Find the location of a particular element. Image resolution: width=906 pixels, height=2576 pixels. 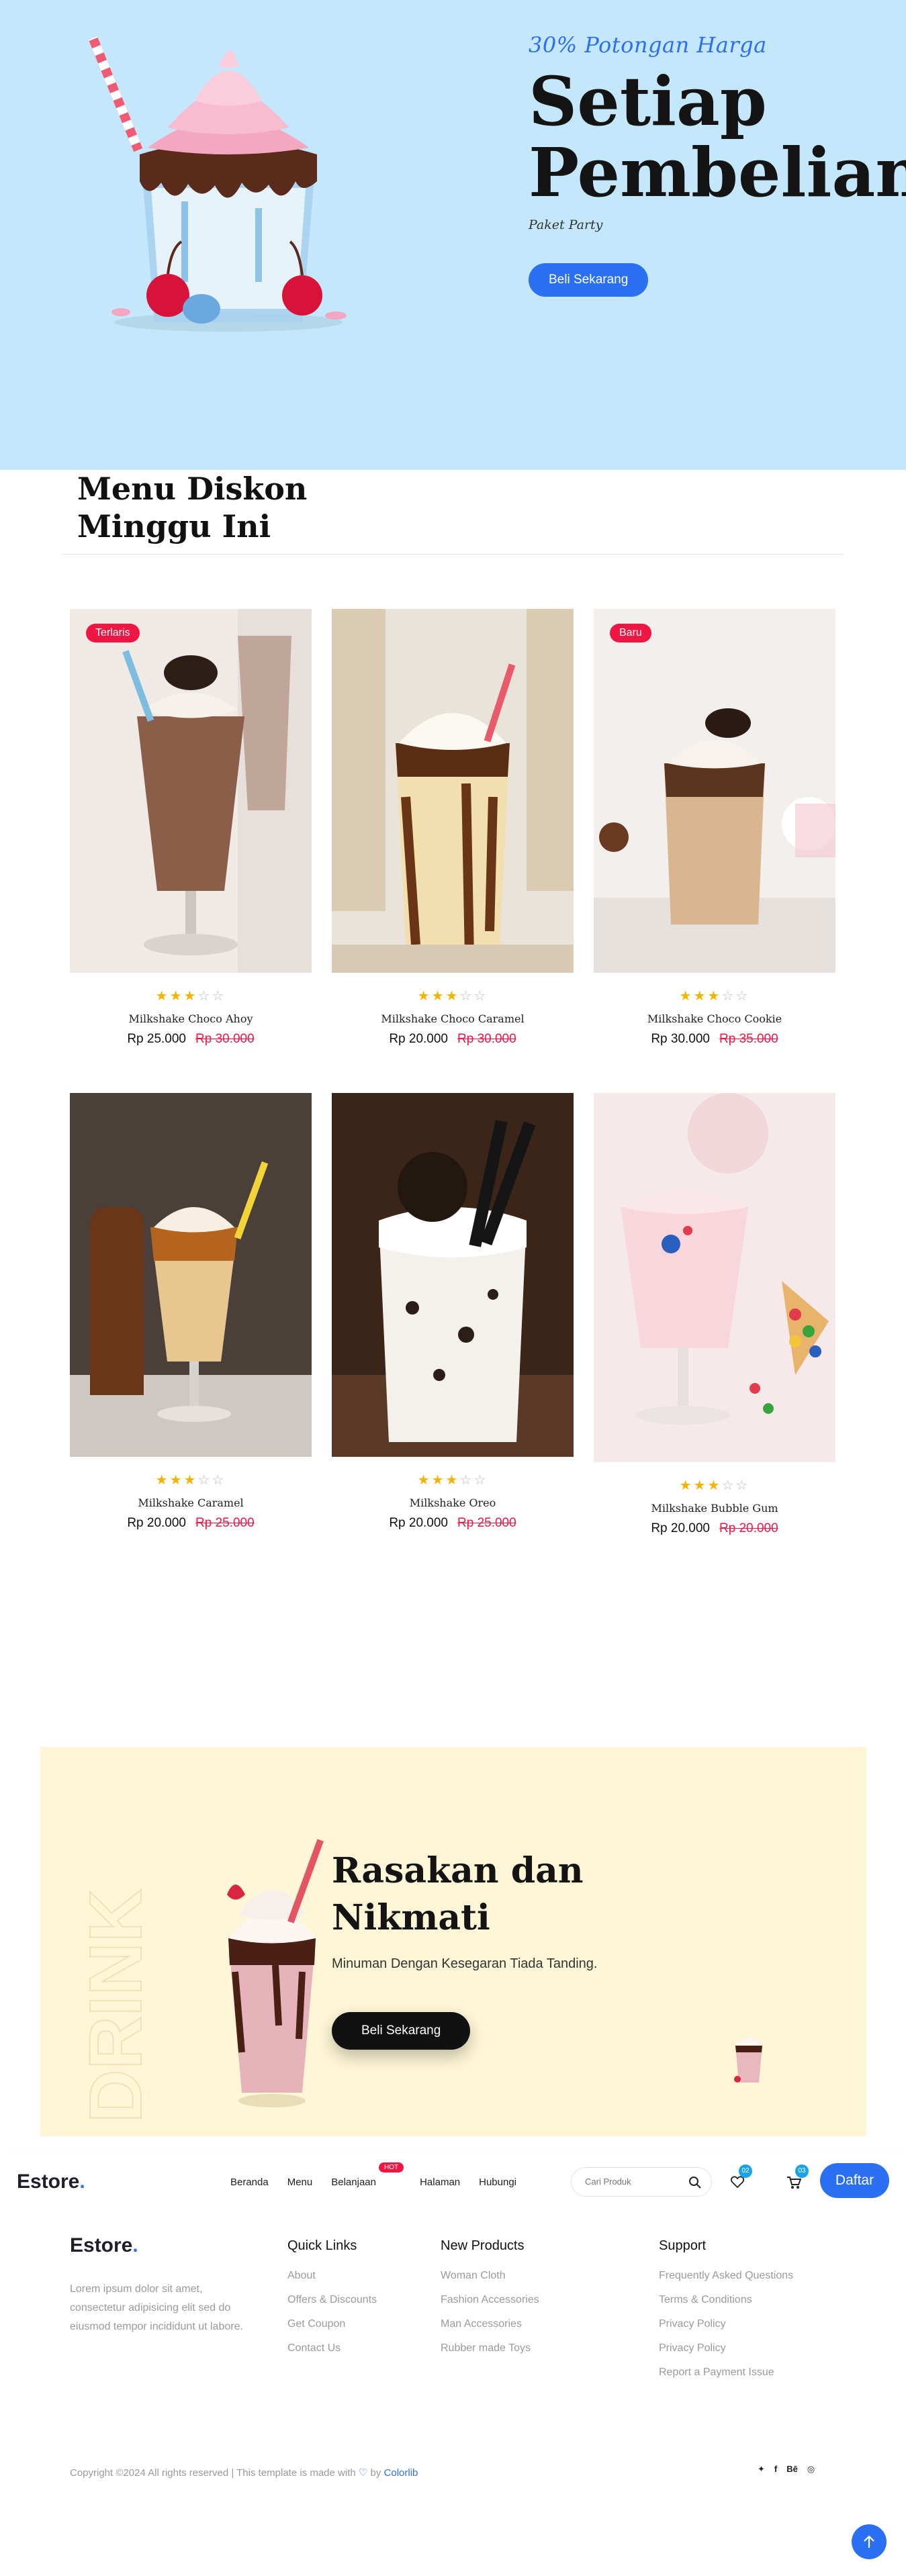

milkshake-choco-caramel-photo is located at coordinates (453, 791).